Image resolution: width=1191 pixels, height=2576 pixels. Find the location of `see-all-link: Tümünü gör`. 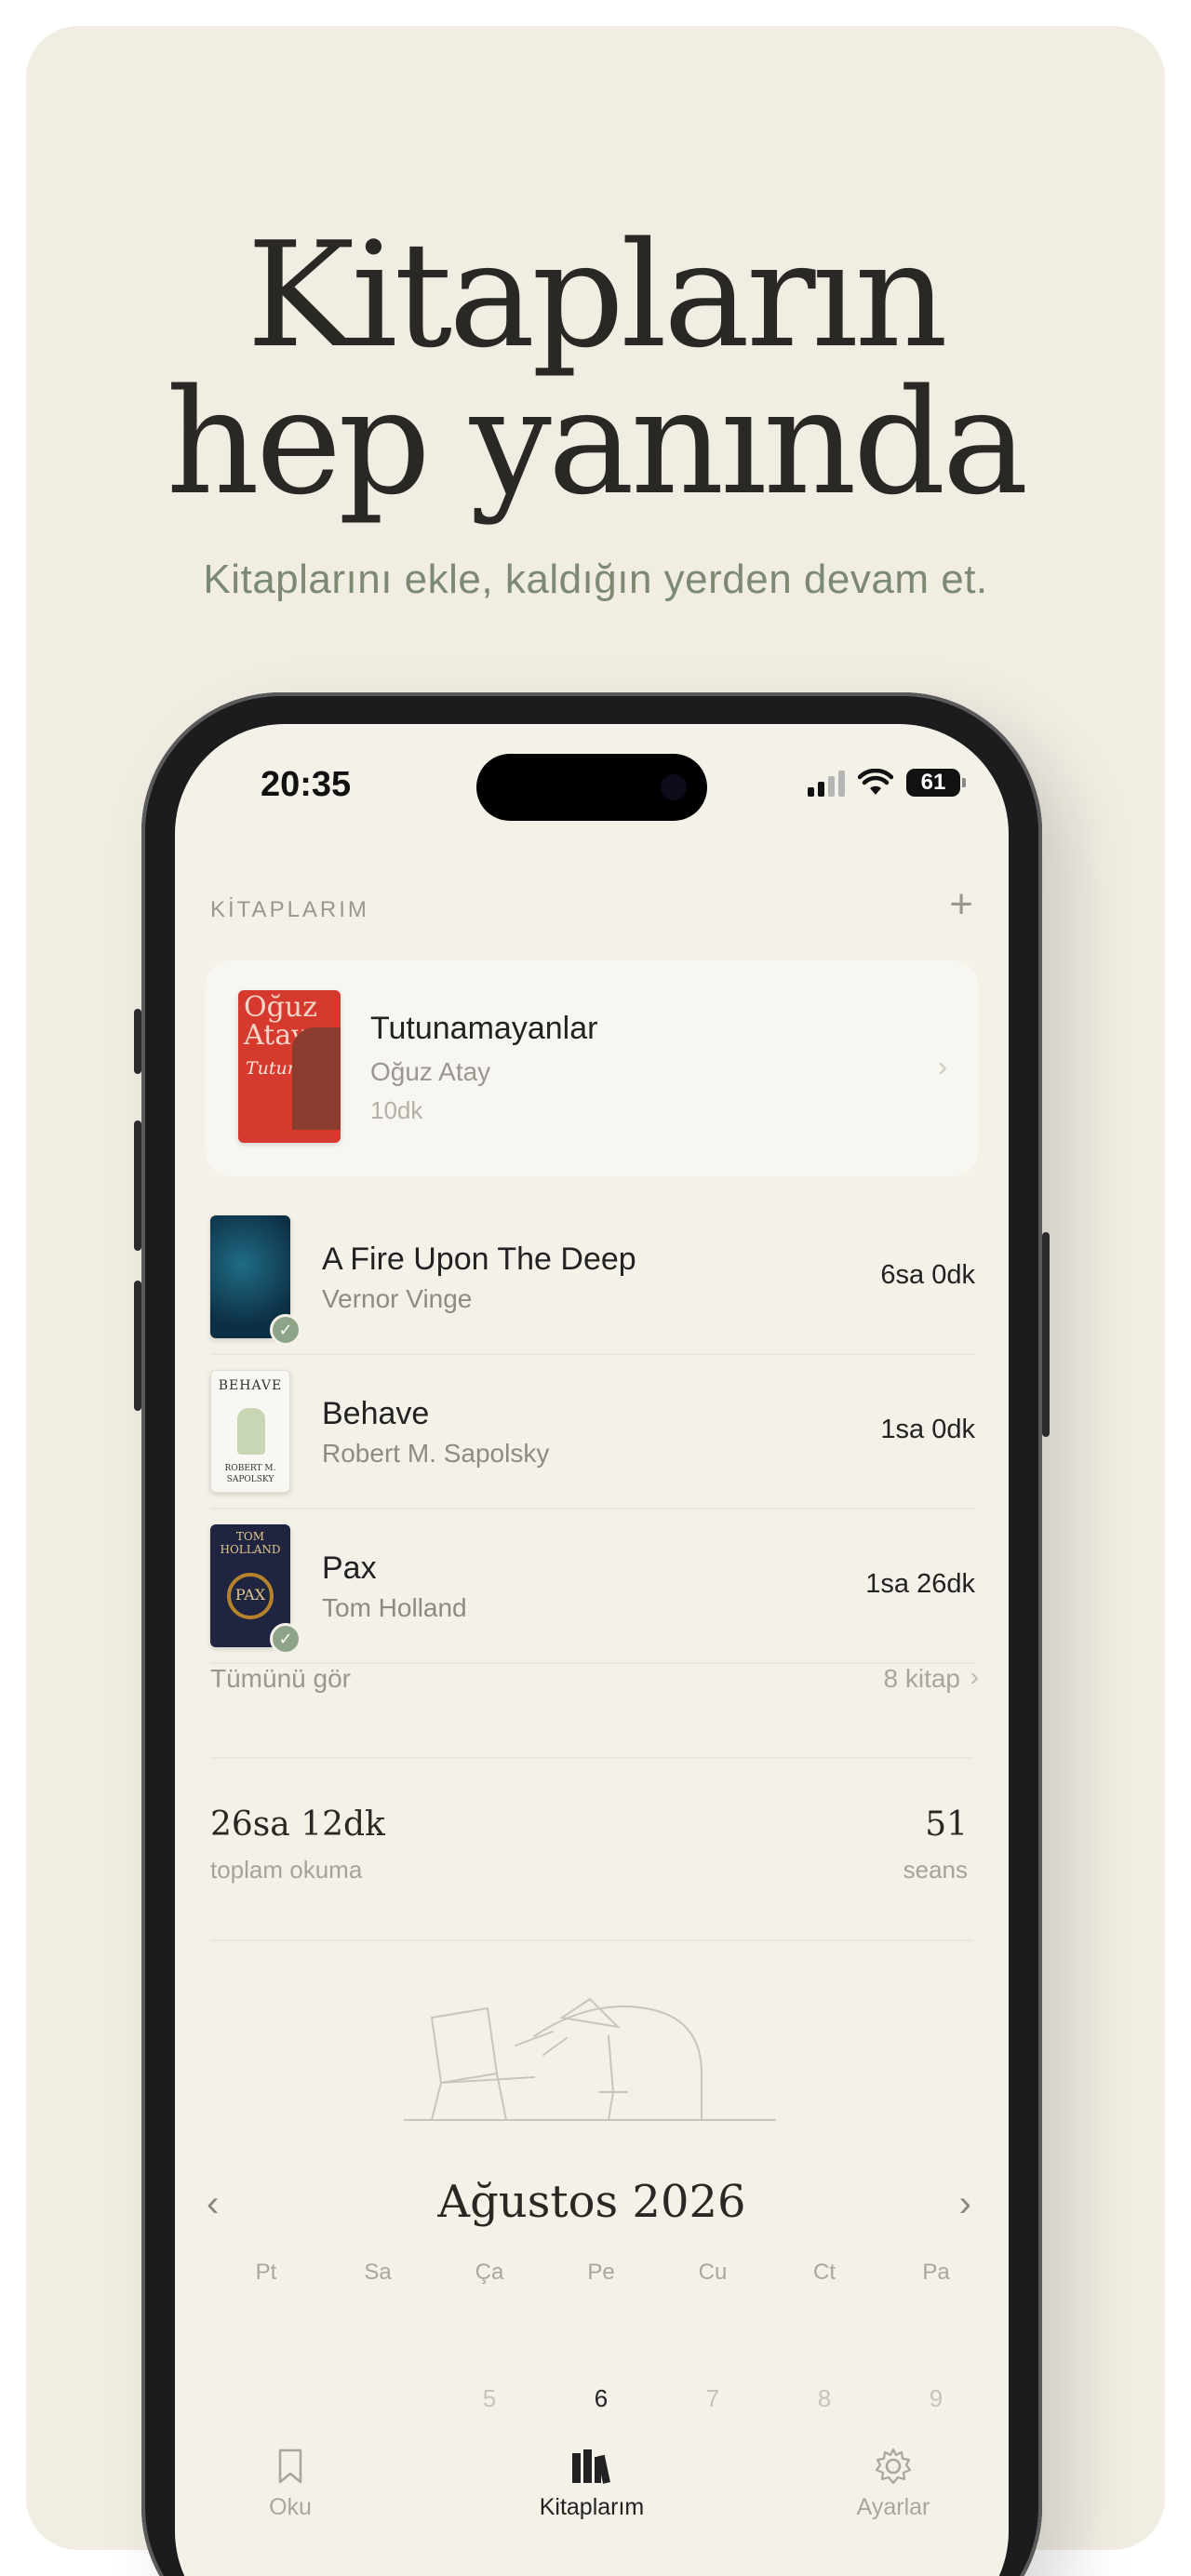

see-all-link: Tümünü gör is located at coordinates (280, 1679).